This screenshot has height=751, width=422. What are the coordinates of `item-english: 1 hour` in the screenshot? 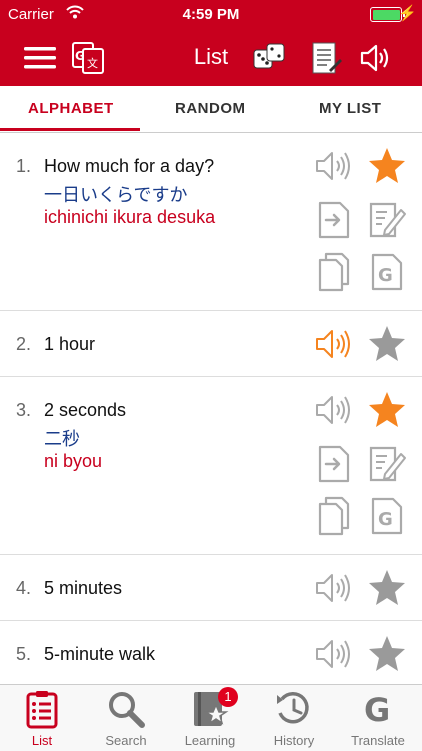 It's located at (70, 344).